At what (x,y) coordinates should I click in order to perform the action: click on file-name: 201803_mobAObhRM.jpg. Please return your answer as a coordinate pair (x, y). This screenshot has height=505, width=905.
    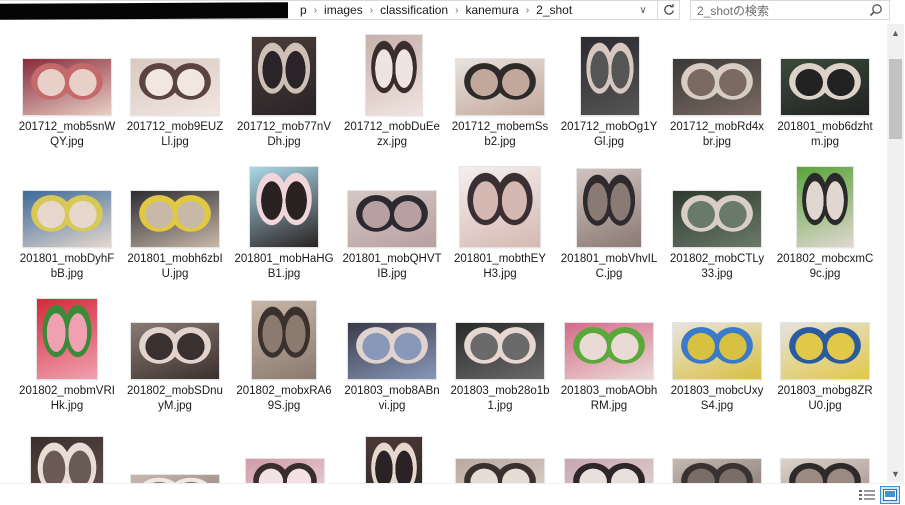
    Looking at the image, I should click on (609, 398).